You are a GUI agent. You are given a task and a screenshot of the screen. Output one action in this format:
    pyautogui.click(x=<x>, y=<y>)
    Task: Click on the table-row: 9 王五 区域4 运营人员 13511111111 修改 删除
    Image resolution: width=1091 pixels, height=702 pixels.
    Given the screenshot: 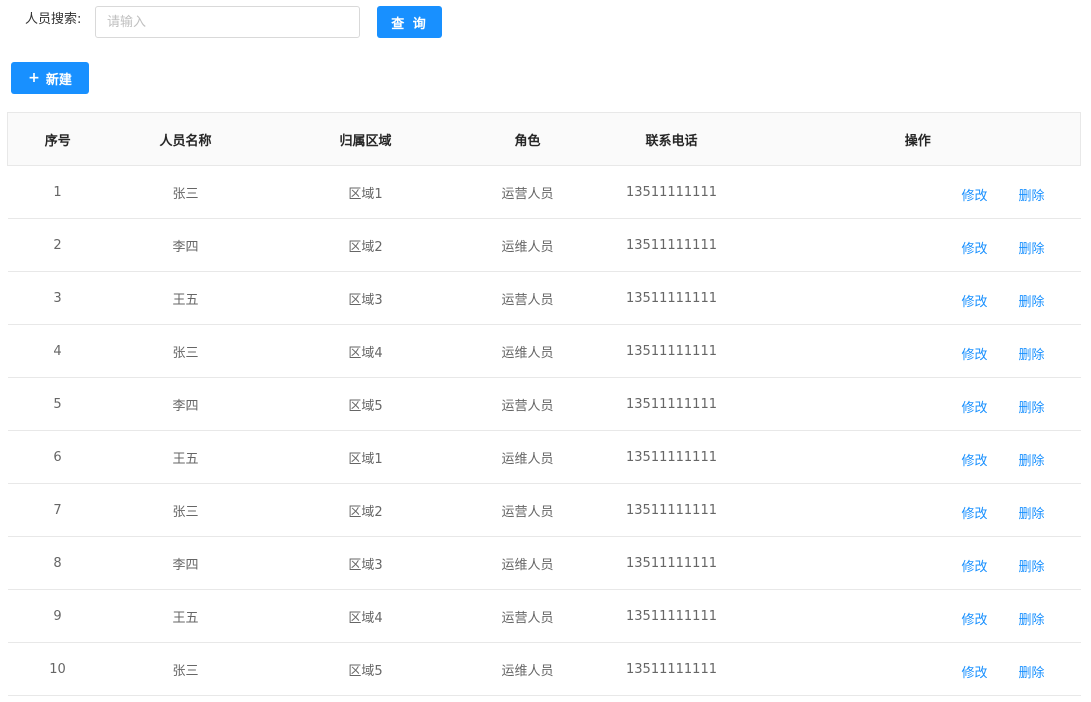 What is the action you would take?
    pyautogui.click(x=544, y=616)
    